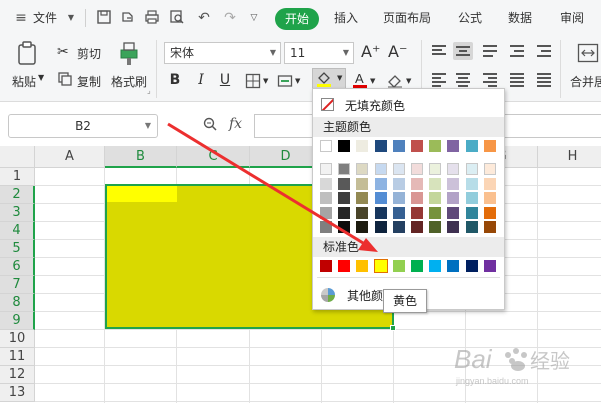  What do you see at coordinates (550, 361) in the screenshot?
I see `svg-text: 经验` at bounding box center [550, 361].